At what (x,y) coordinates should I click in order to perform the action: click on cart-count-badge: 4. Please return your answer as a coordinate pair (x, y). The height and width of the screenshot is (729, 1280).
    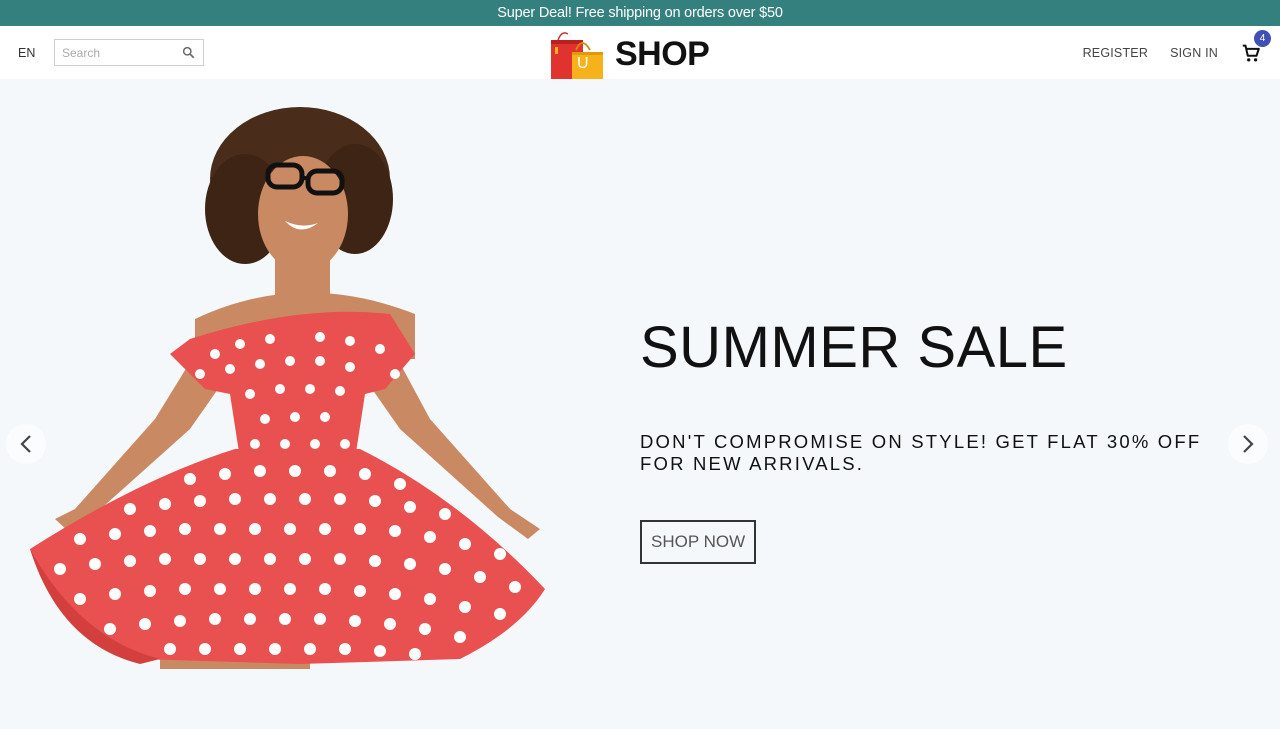
    Looking at the image, I should click on (1262, 38).